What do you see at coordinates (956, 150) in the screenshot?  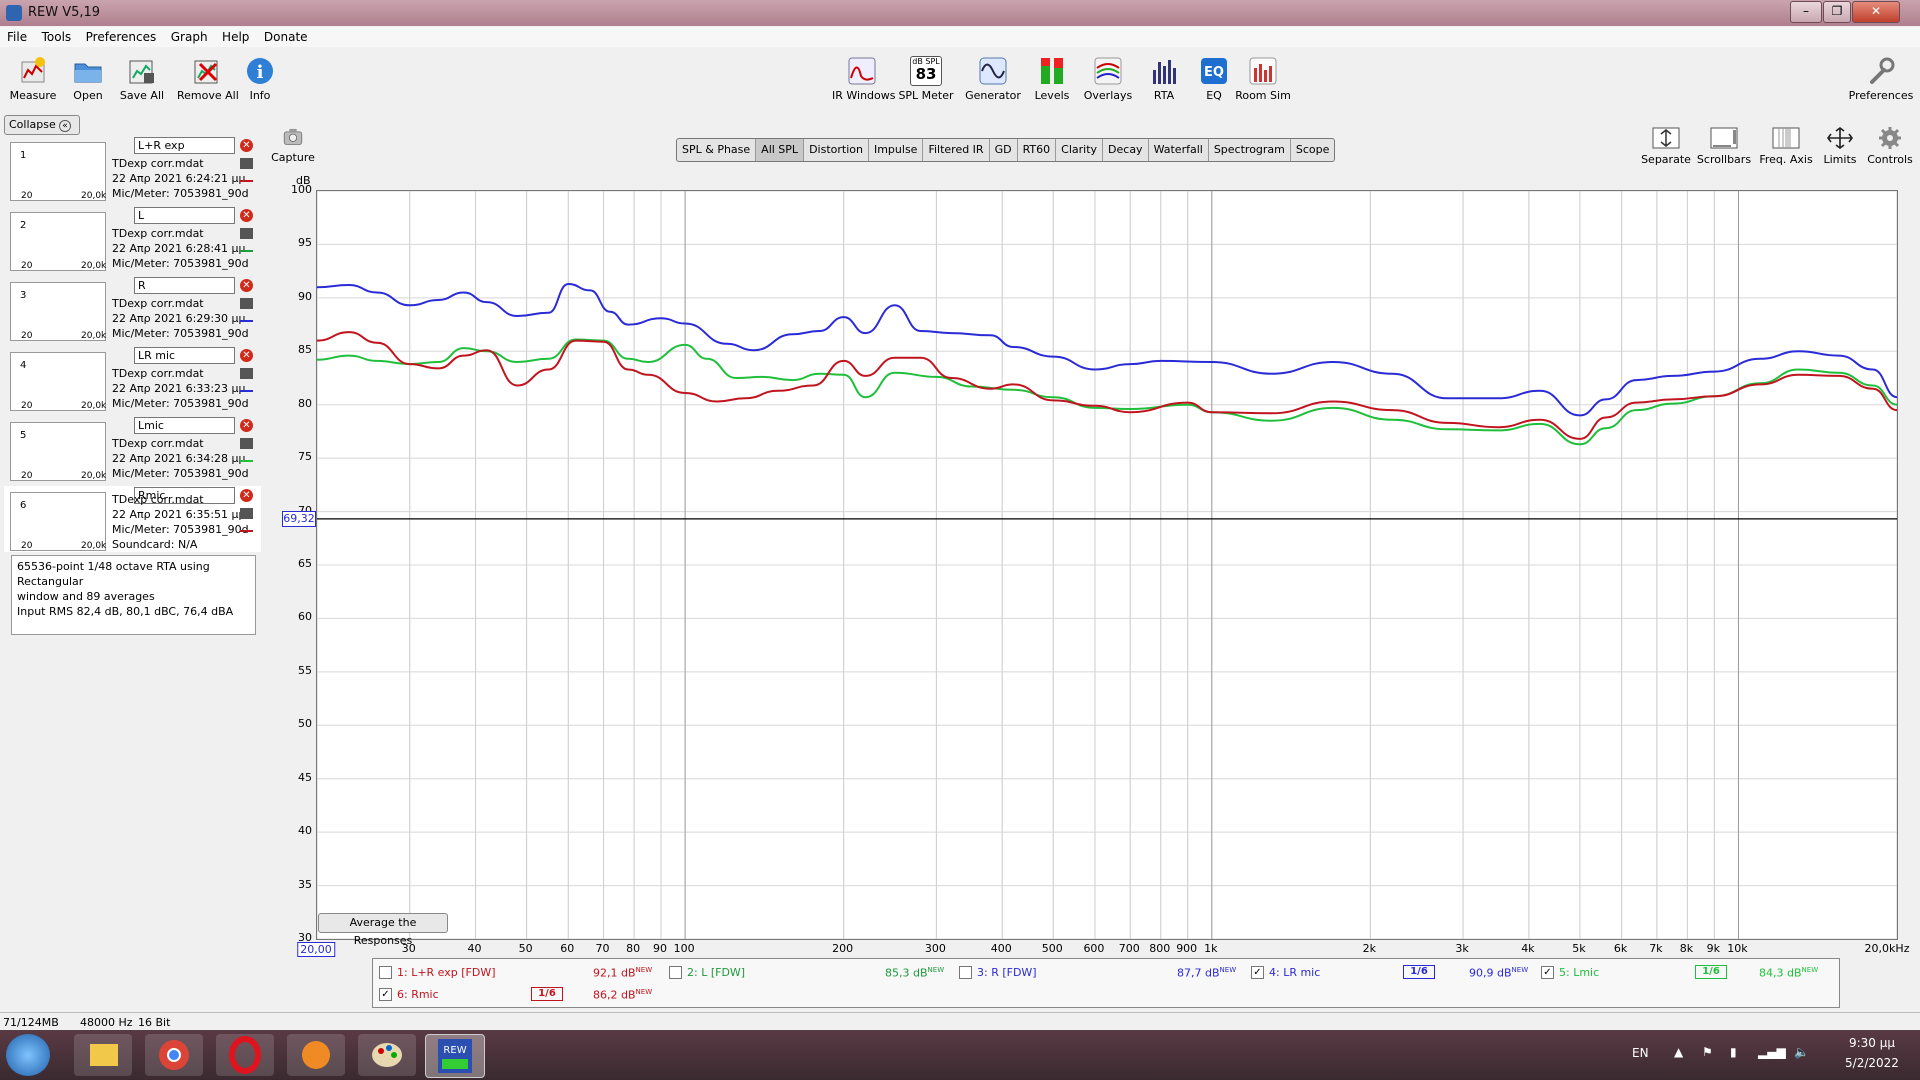 I see `tab-filtered-ir: Filtered IR` at bounding box center [956, 150].